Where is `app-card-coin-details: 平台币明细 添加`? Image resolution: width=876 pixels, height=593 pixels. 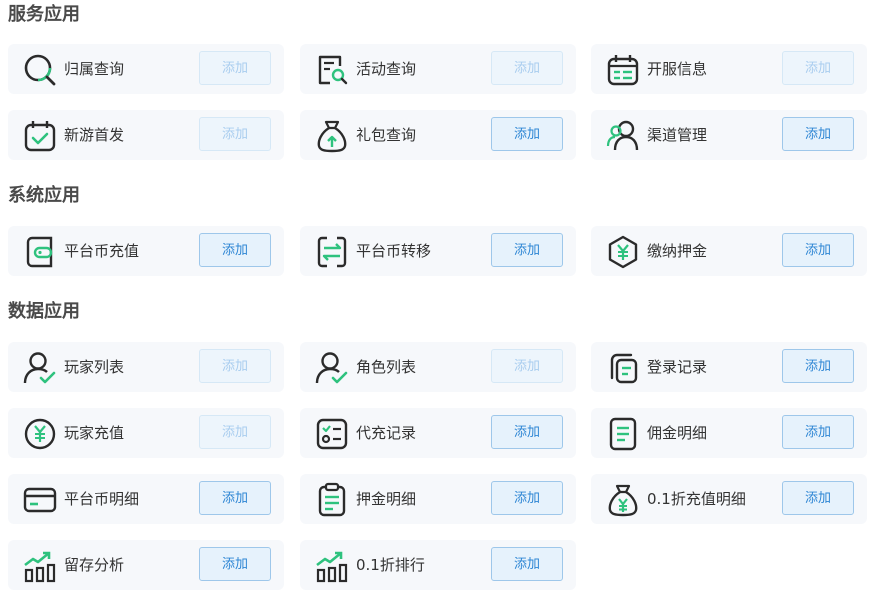
app-card-coin-details: 平台币明细 添加 is located at coordinates (146, 499).